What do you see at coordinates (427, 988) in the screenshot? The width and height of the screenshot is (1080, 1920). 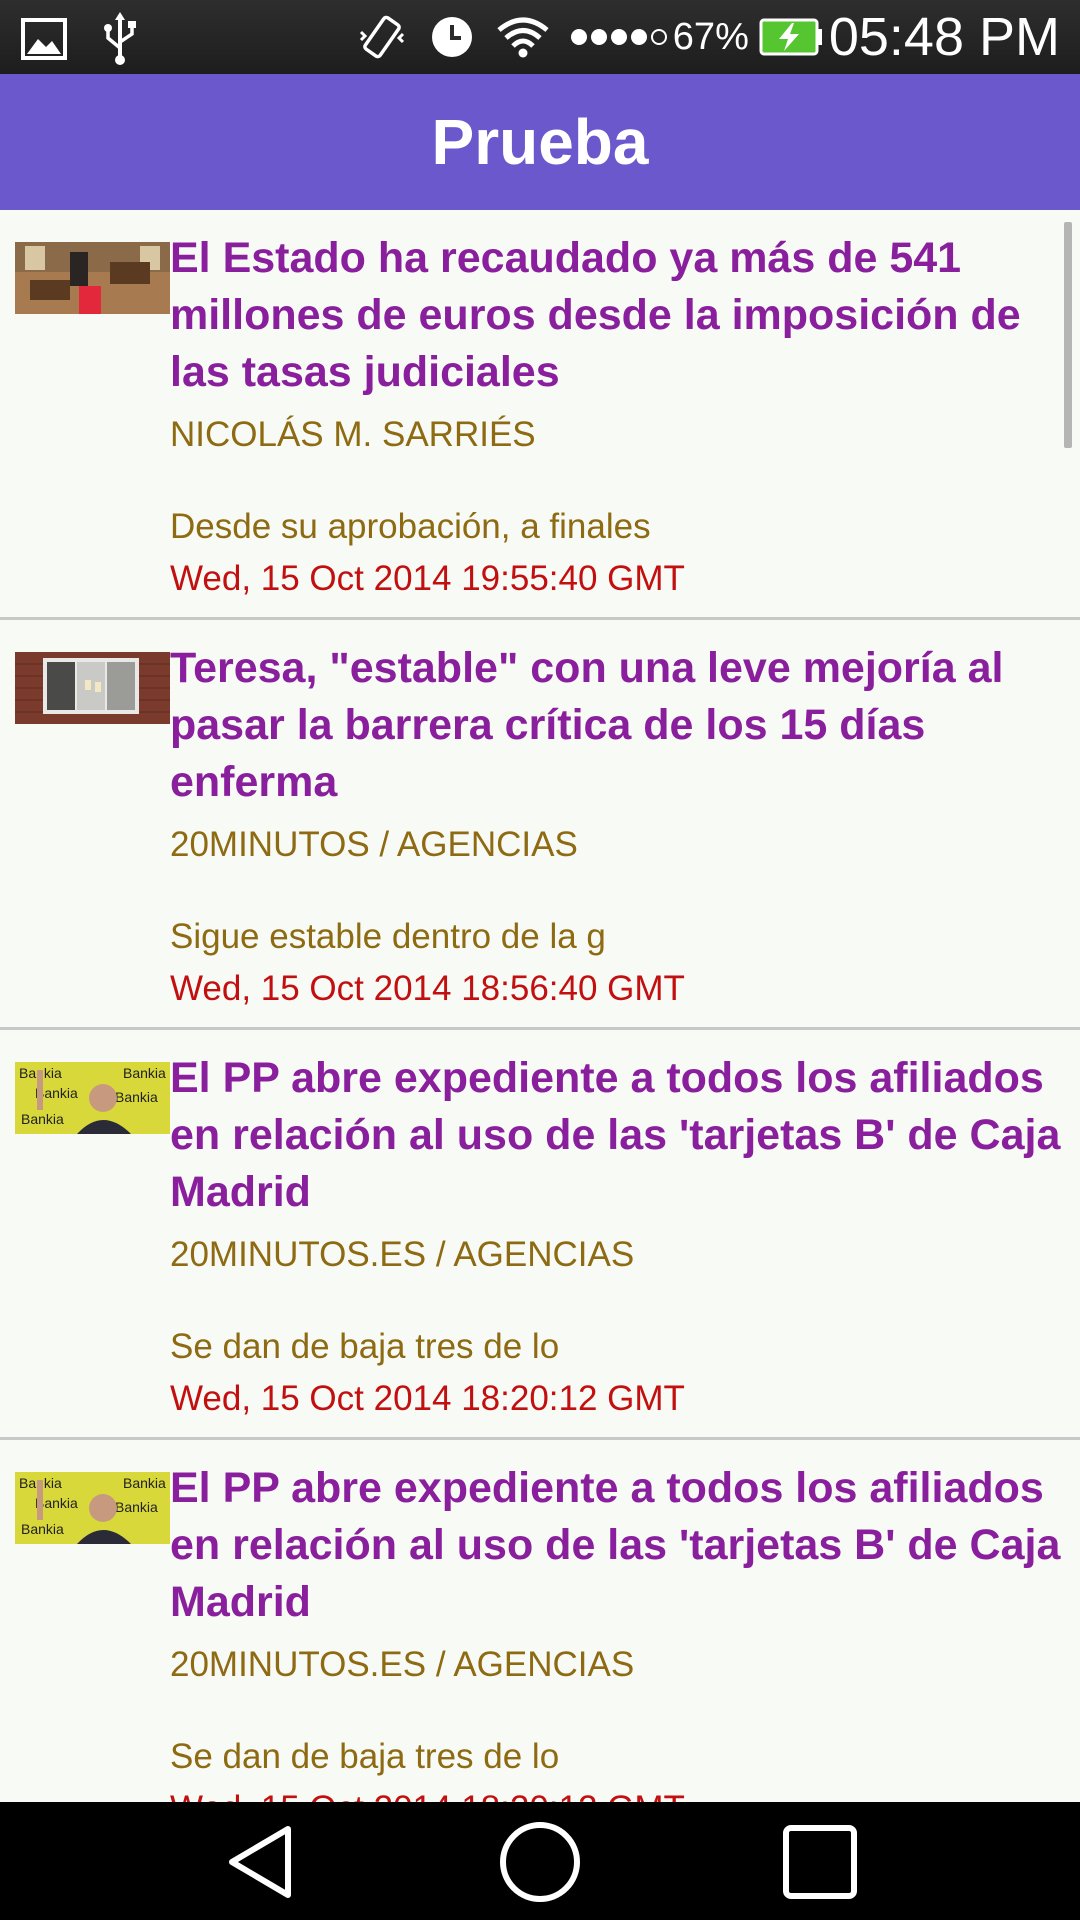 I see `news-date: Wed, 15 Oct 2014 18:56:40 GMT` at bounding box center [427, 988].